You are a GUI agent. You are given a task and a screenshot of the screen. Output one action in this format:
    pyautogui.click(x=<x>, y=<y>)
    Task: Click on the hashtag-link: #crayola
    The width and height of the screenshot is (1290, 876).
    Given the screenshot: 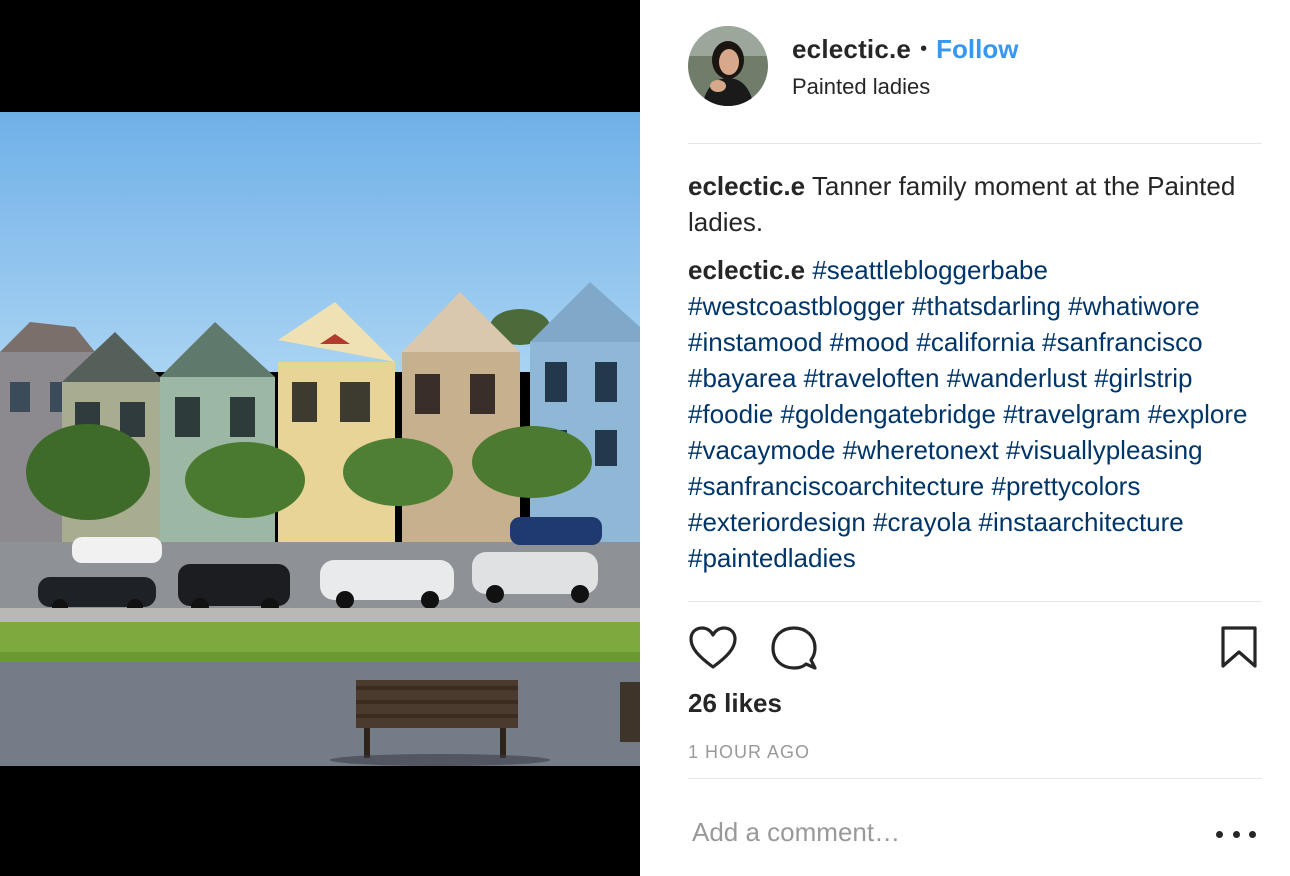 What is the action you would take?
    pyautogui.click(x=922, y=522)
    